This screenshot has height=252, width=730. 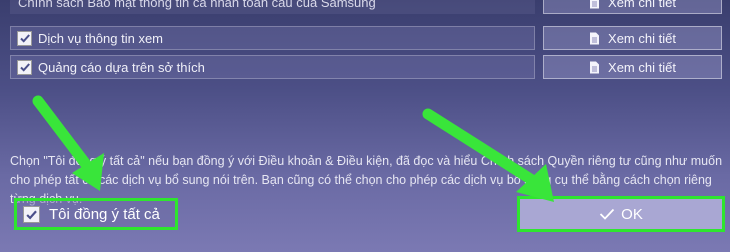 I want to click on viewing-info-service-row: Dịch vụ thông tin xem, so click(x=272, y=38).